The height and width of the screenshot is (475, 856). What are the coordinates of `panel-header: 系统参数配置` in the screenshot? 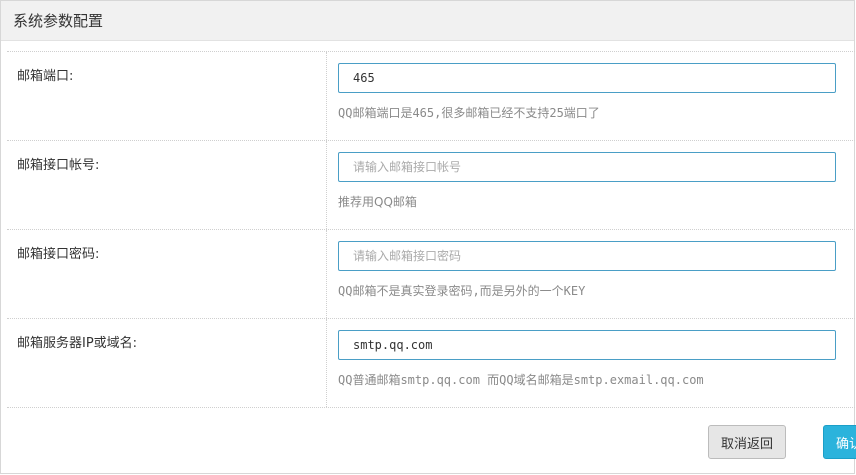 It's located at (427, 21).